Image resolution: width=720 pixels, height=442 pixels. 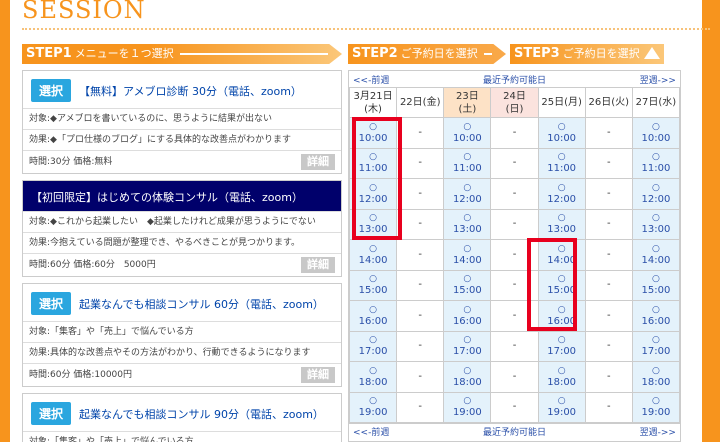 What do you see at coordinates (182, 161) in the screenshot?
I see `menu-item-footer: 時間:30分 価格:無料 詳細` at bounding box center [182, 161].